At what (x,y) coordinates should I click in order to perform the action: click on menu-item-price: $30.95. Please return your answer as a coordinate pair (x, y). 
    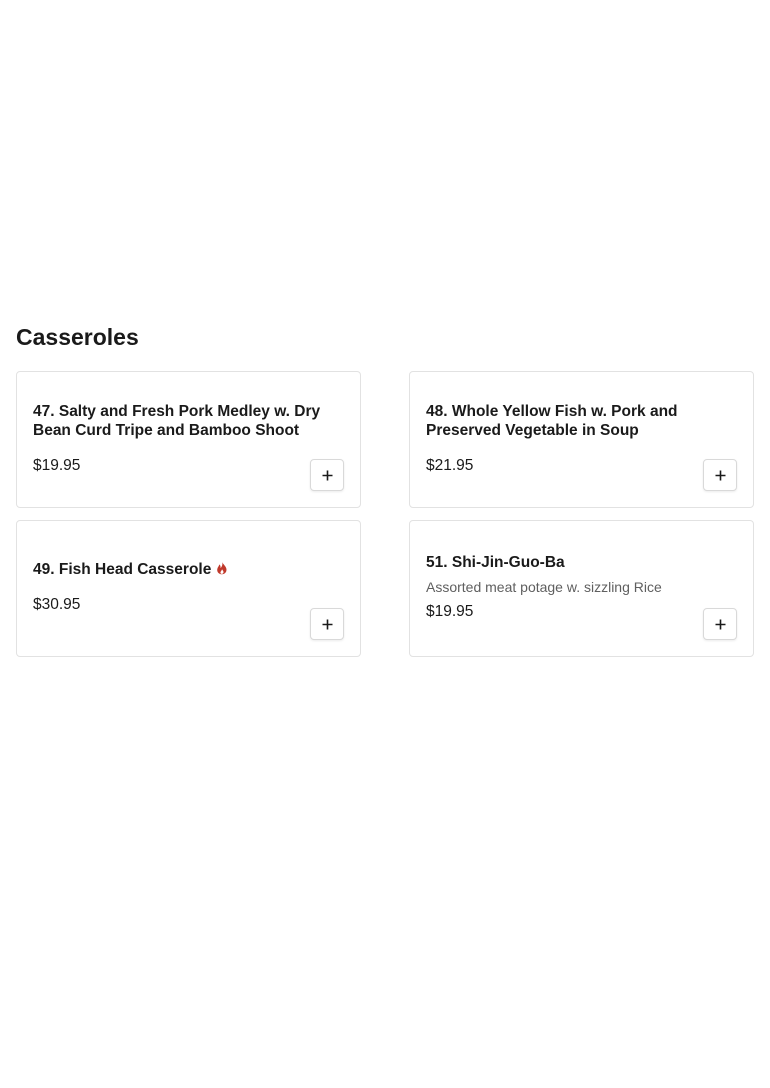
    Looking at the image, I should click on (57, 604).